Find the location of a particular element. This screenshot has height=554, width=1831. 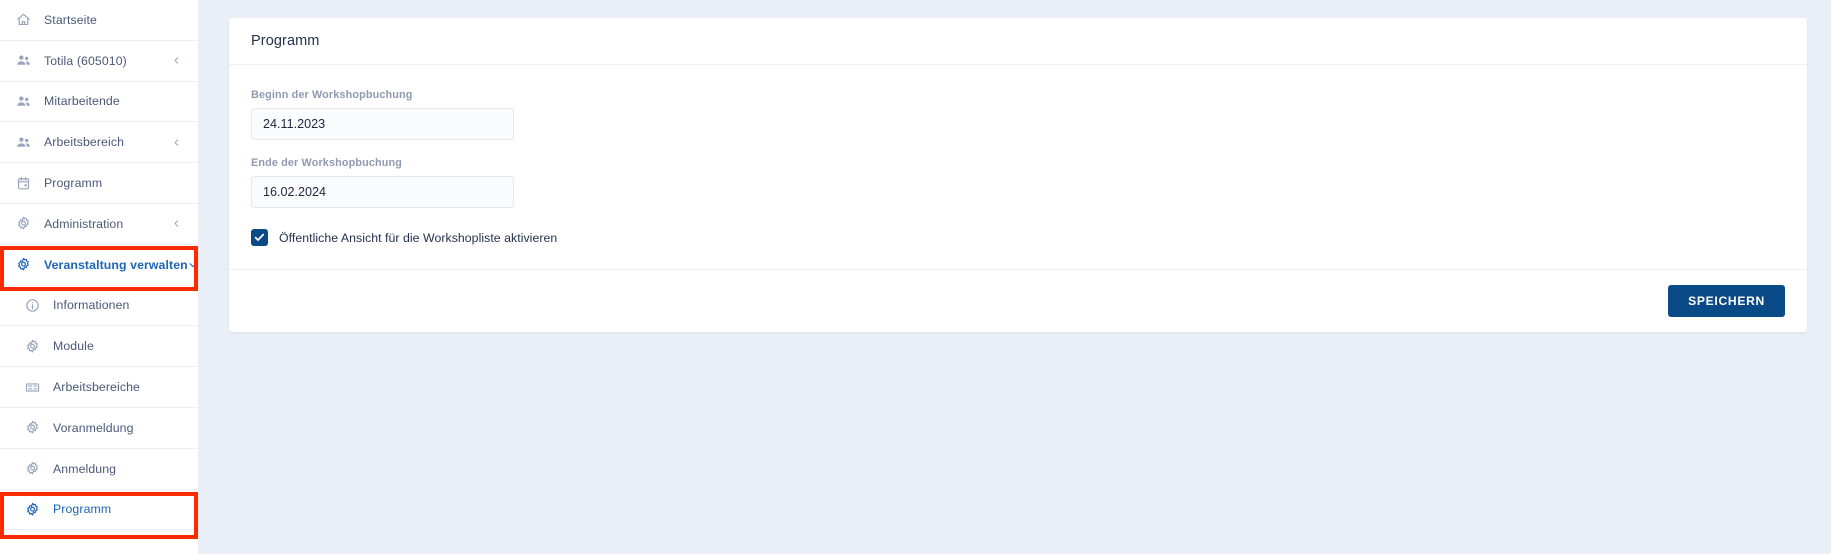

field-label: Beginn der Workshopbuchung is located at coordinates (332, 95).